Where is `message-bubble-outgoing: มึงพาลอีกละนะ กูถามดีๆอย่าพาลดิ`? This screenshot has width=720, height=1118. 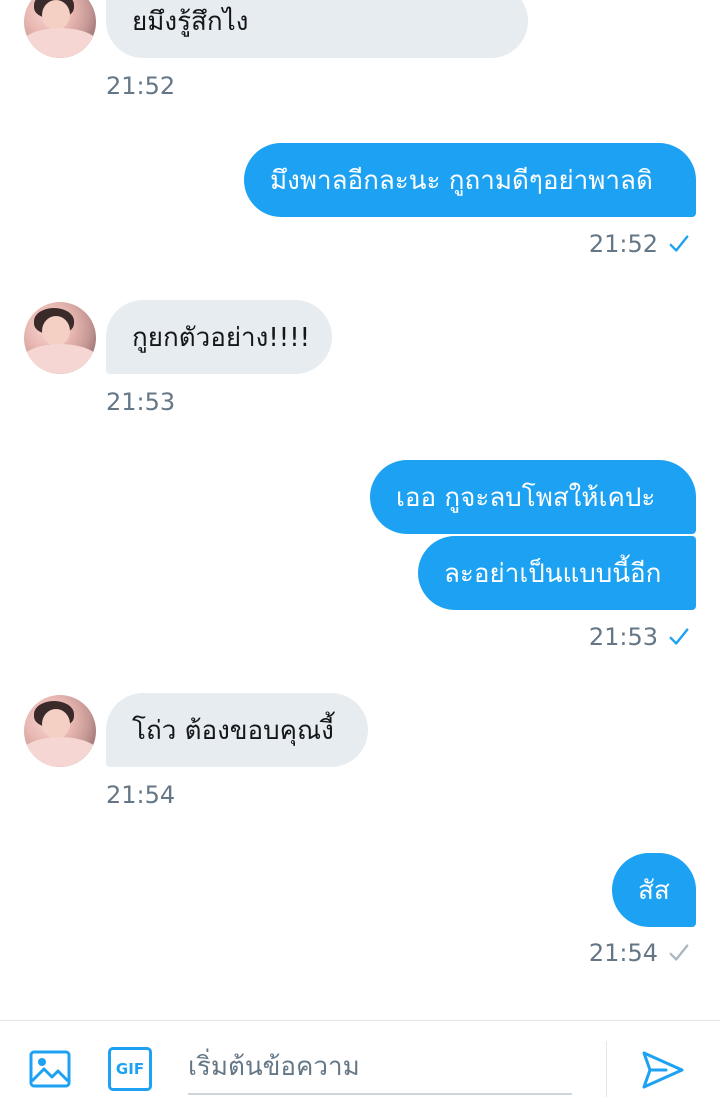
message-bubble-outgoing: มึงพาลอีกละนะ กูถามดีๆอย่าพาลดิ is located at coordinates (470, 180).